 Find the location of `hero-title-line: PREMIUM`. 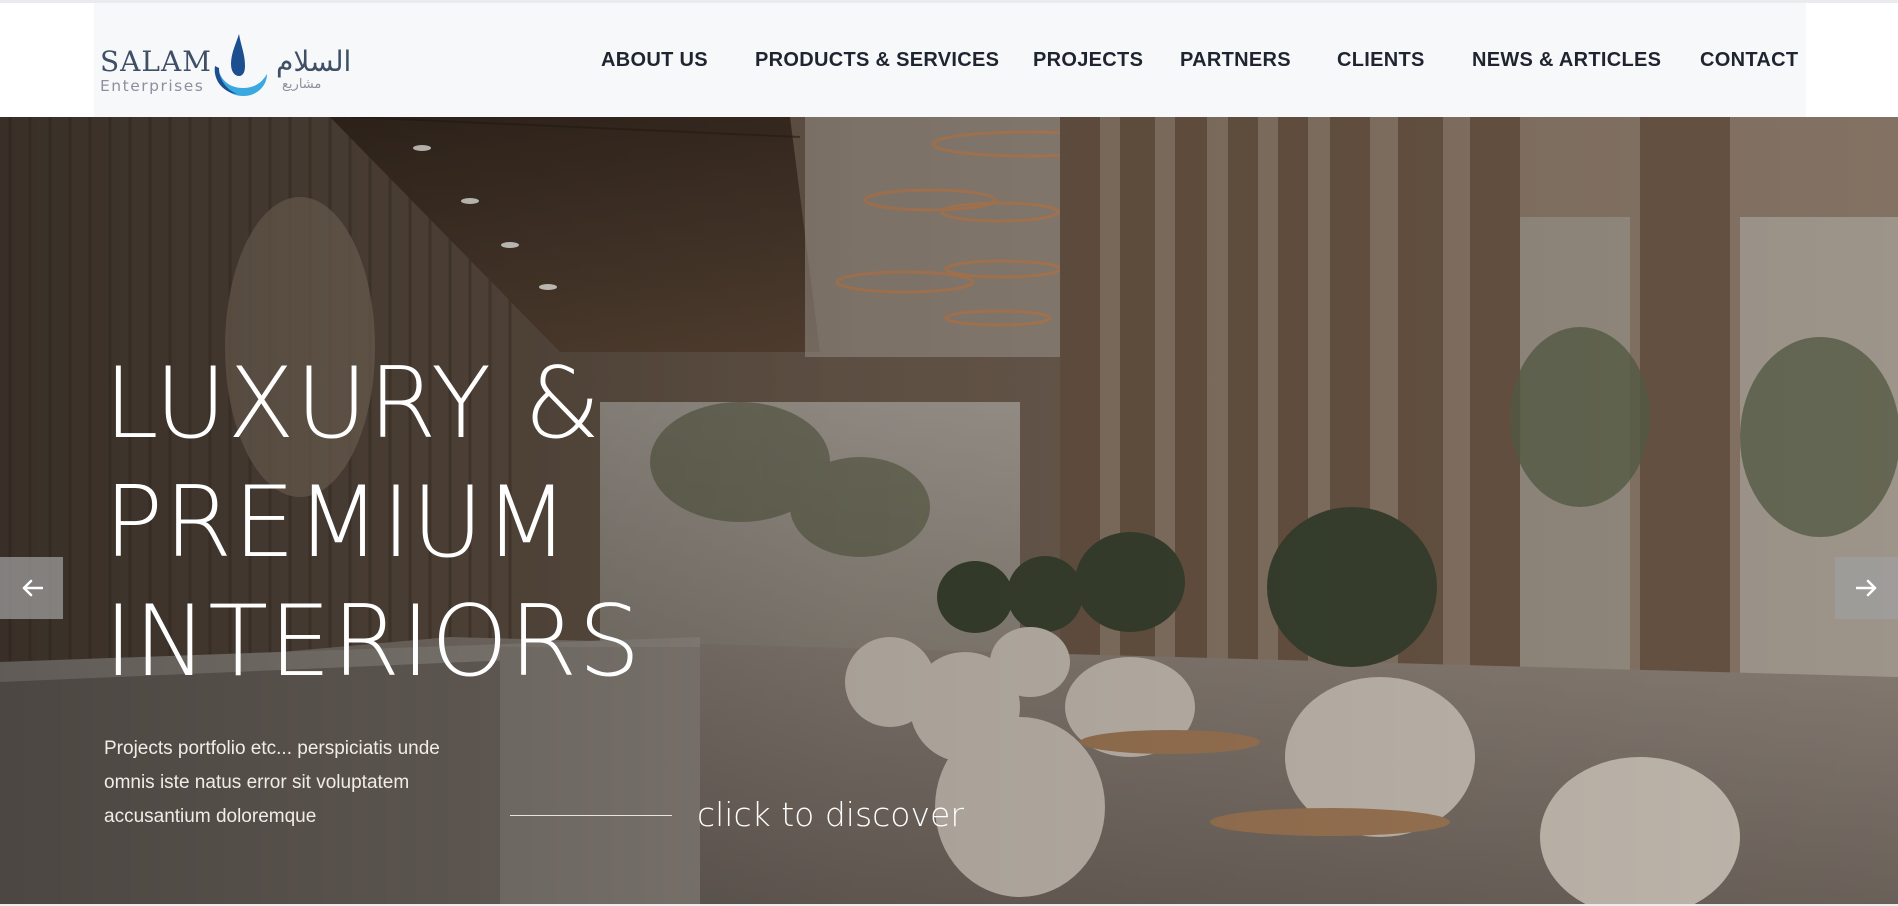

hero-title-line: PREMIUM is located at coordinates (337, 523).